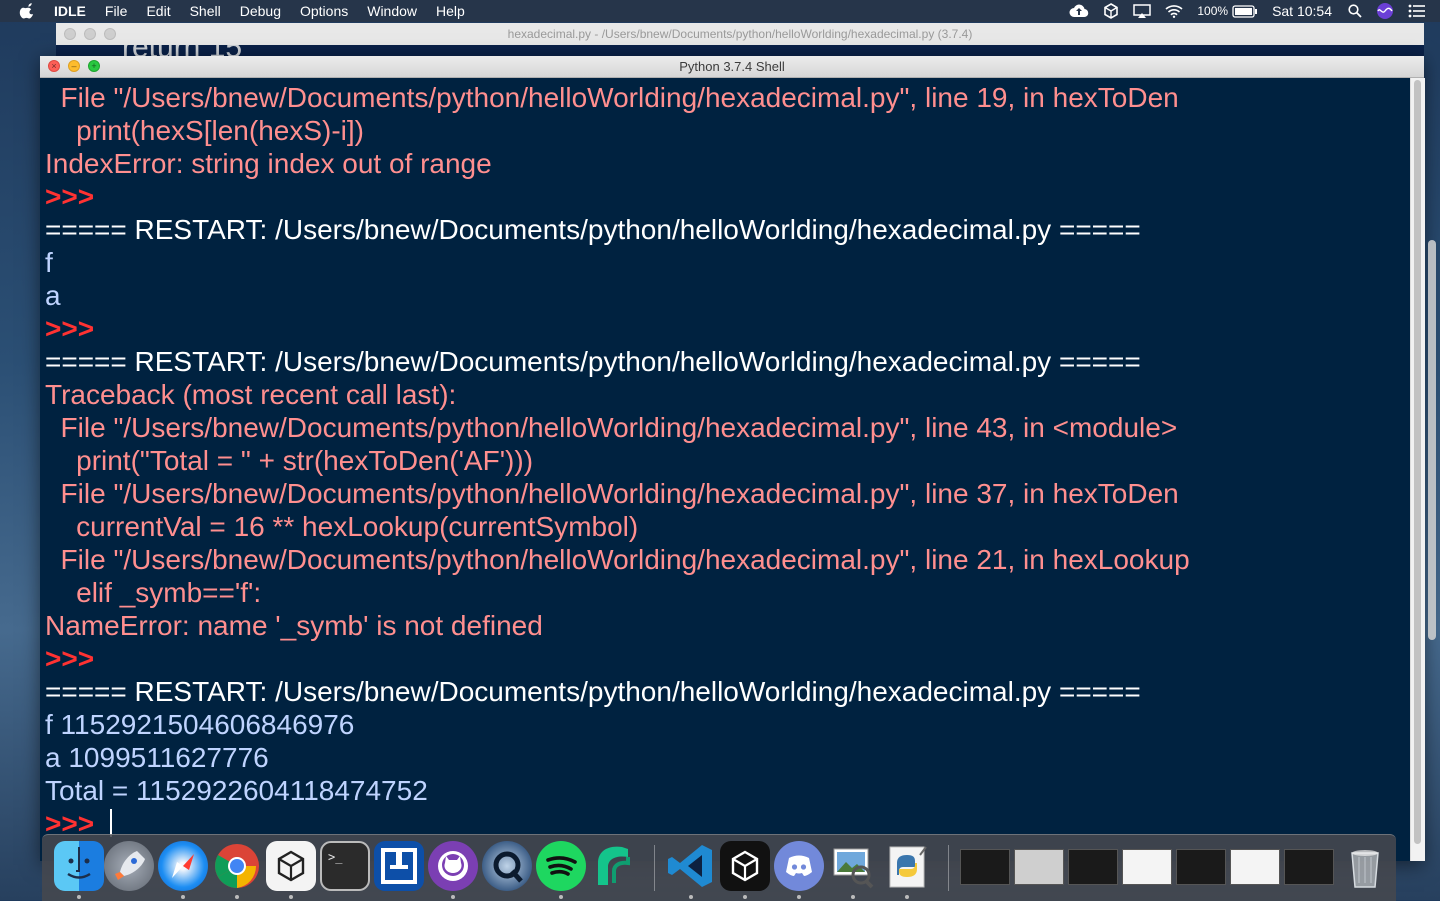 Image resolution: width=1440 pixels, height=901 pixels. Describe the element at coordinates (561, 897) in the screenshot. I see `spotify-running-dot` at that location.